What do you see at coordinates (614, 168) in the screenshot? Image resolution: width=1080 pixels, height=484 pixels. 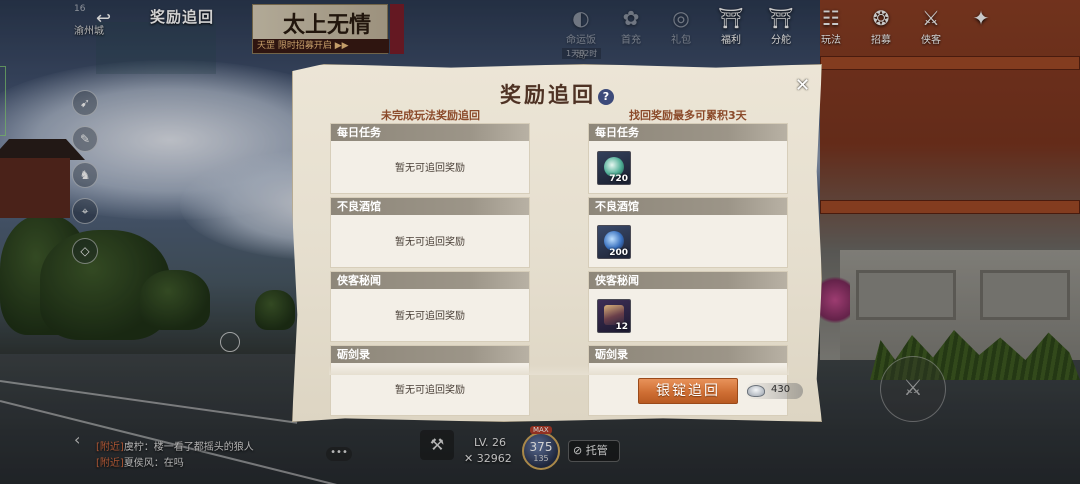 I see `reward-item-slot: 720` at bounding box center [614, 168].